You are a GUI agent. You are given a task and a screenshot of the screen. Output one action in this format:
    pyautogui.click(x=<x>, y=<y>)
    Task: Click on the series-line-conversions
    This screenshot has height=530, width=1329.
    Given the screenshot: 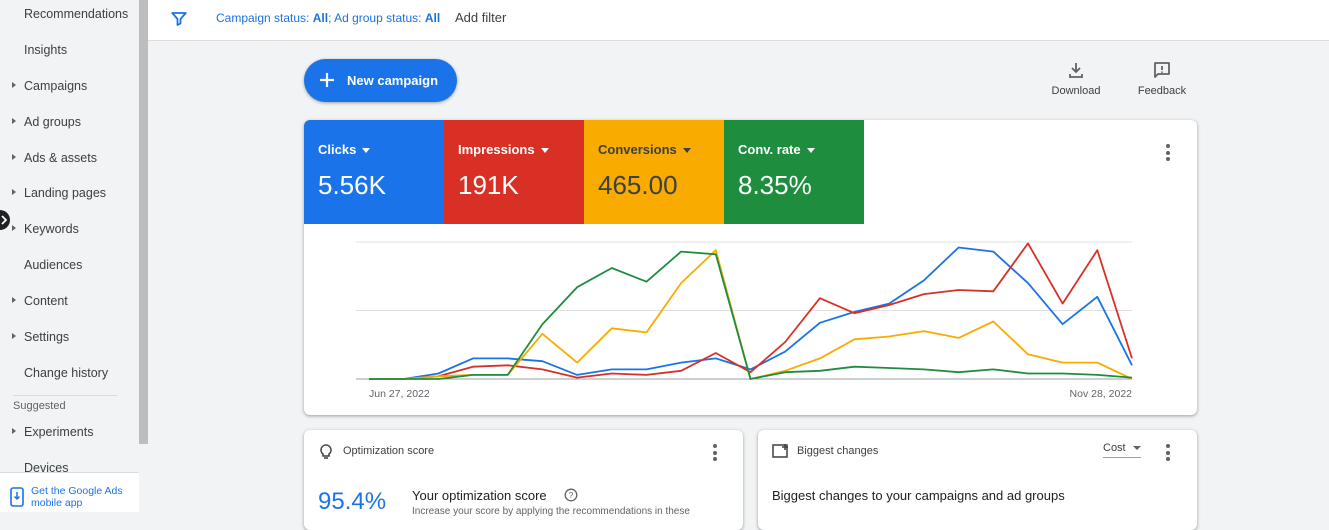 What is the action you would take?
    pyautogui.click(x=751, y=314)
    